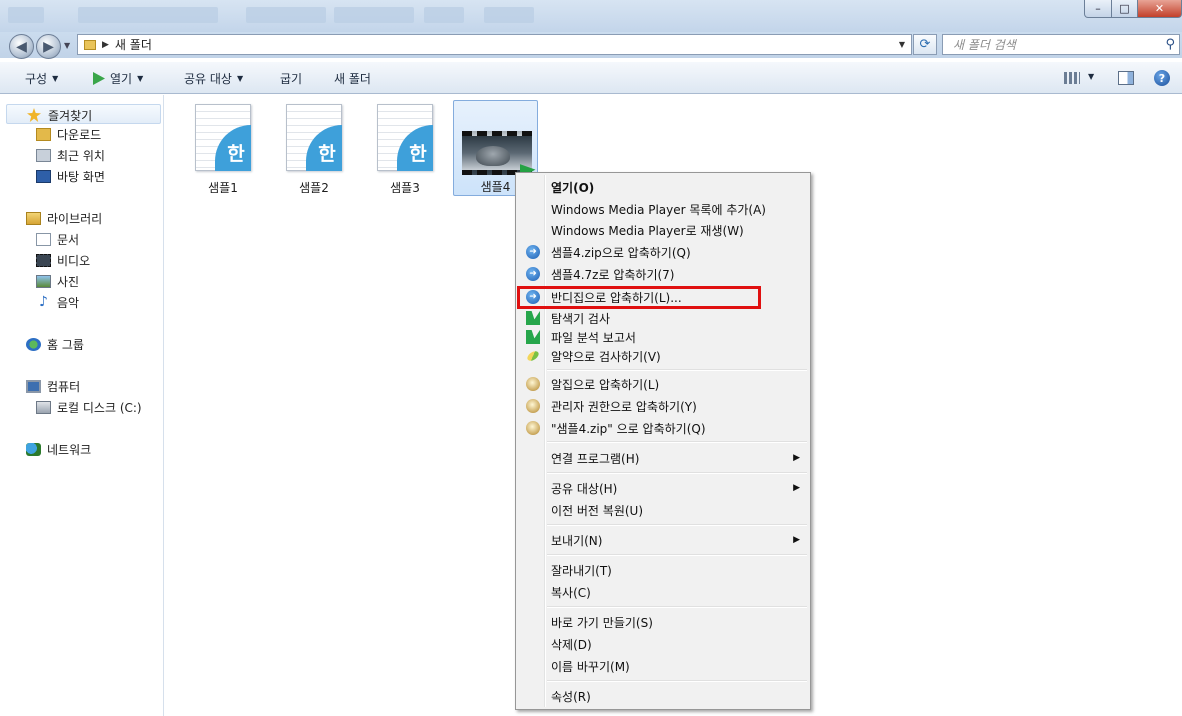  Describe the element at coordinates (902, 44) in the screenshot. I see `address-dropdown-icon: ▼` at that location.